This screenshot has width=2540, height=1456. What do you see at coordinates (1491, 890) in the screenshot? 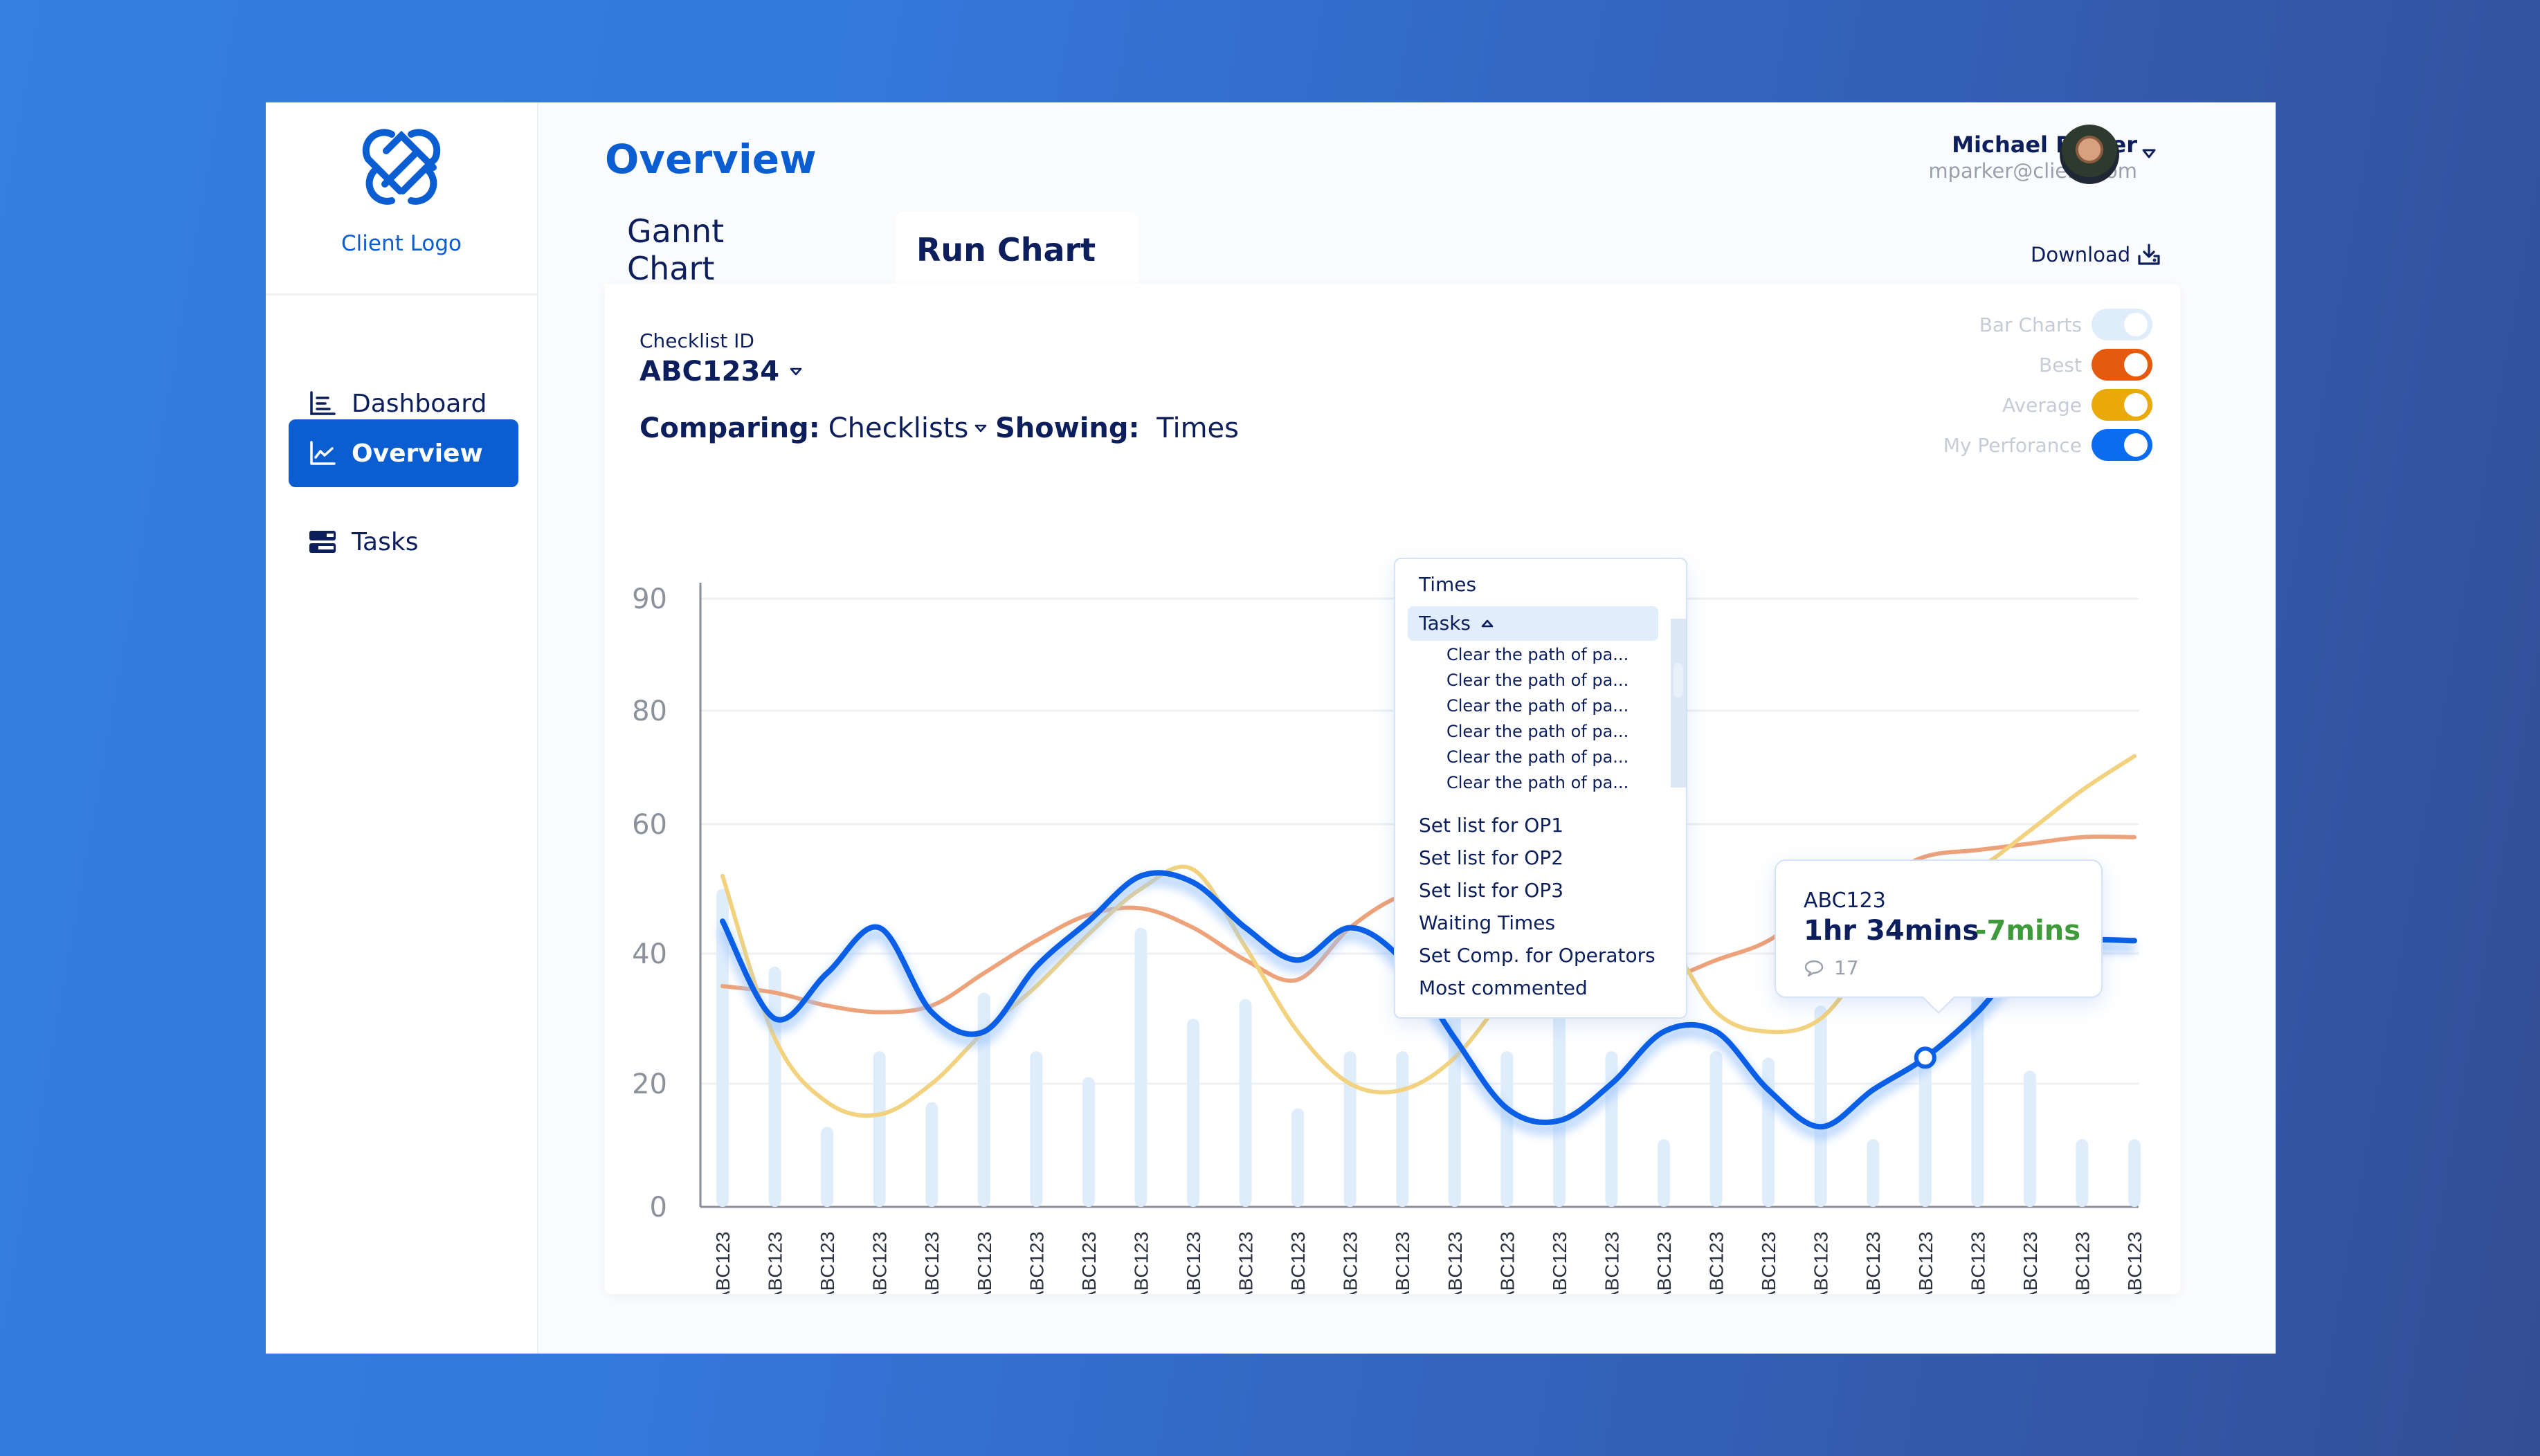
I see `dropdown-item-op3: Set list for OP3` at bounding box center [1491, 890].